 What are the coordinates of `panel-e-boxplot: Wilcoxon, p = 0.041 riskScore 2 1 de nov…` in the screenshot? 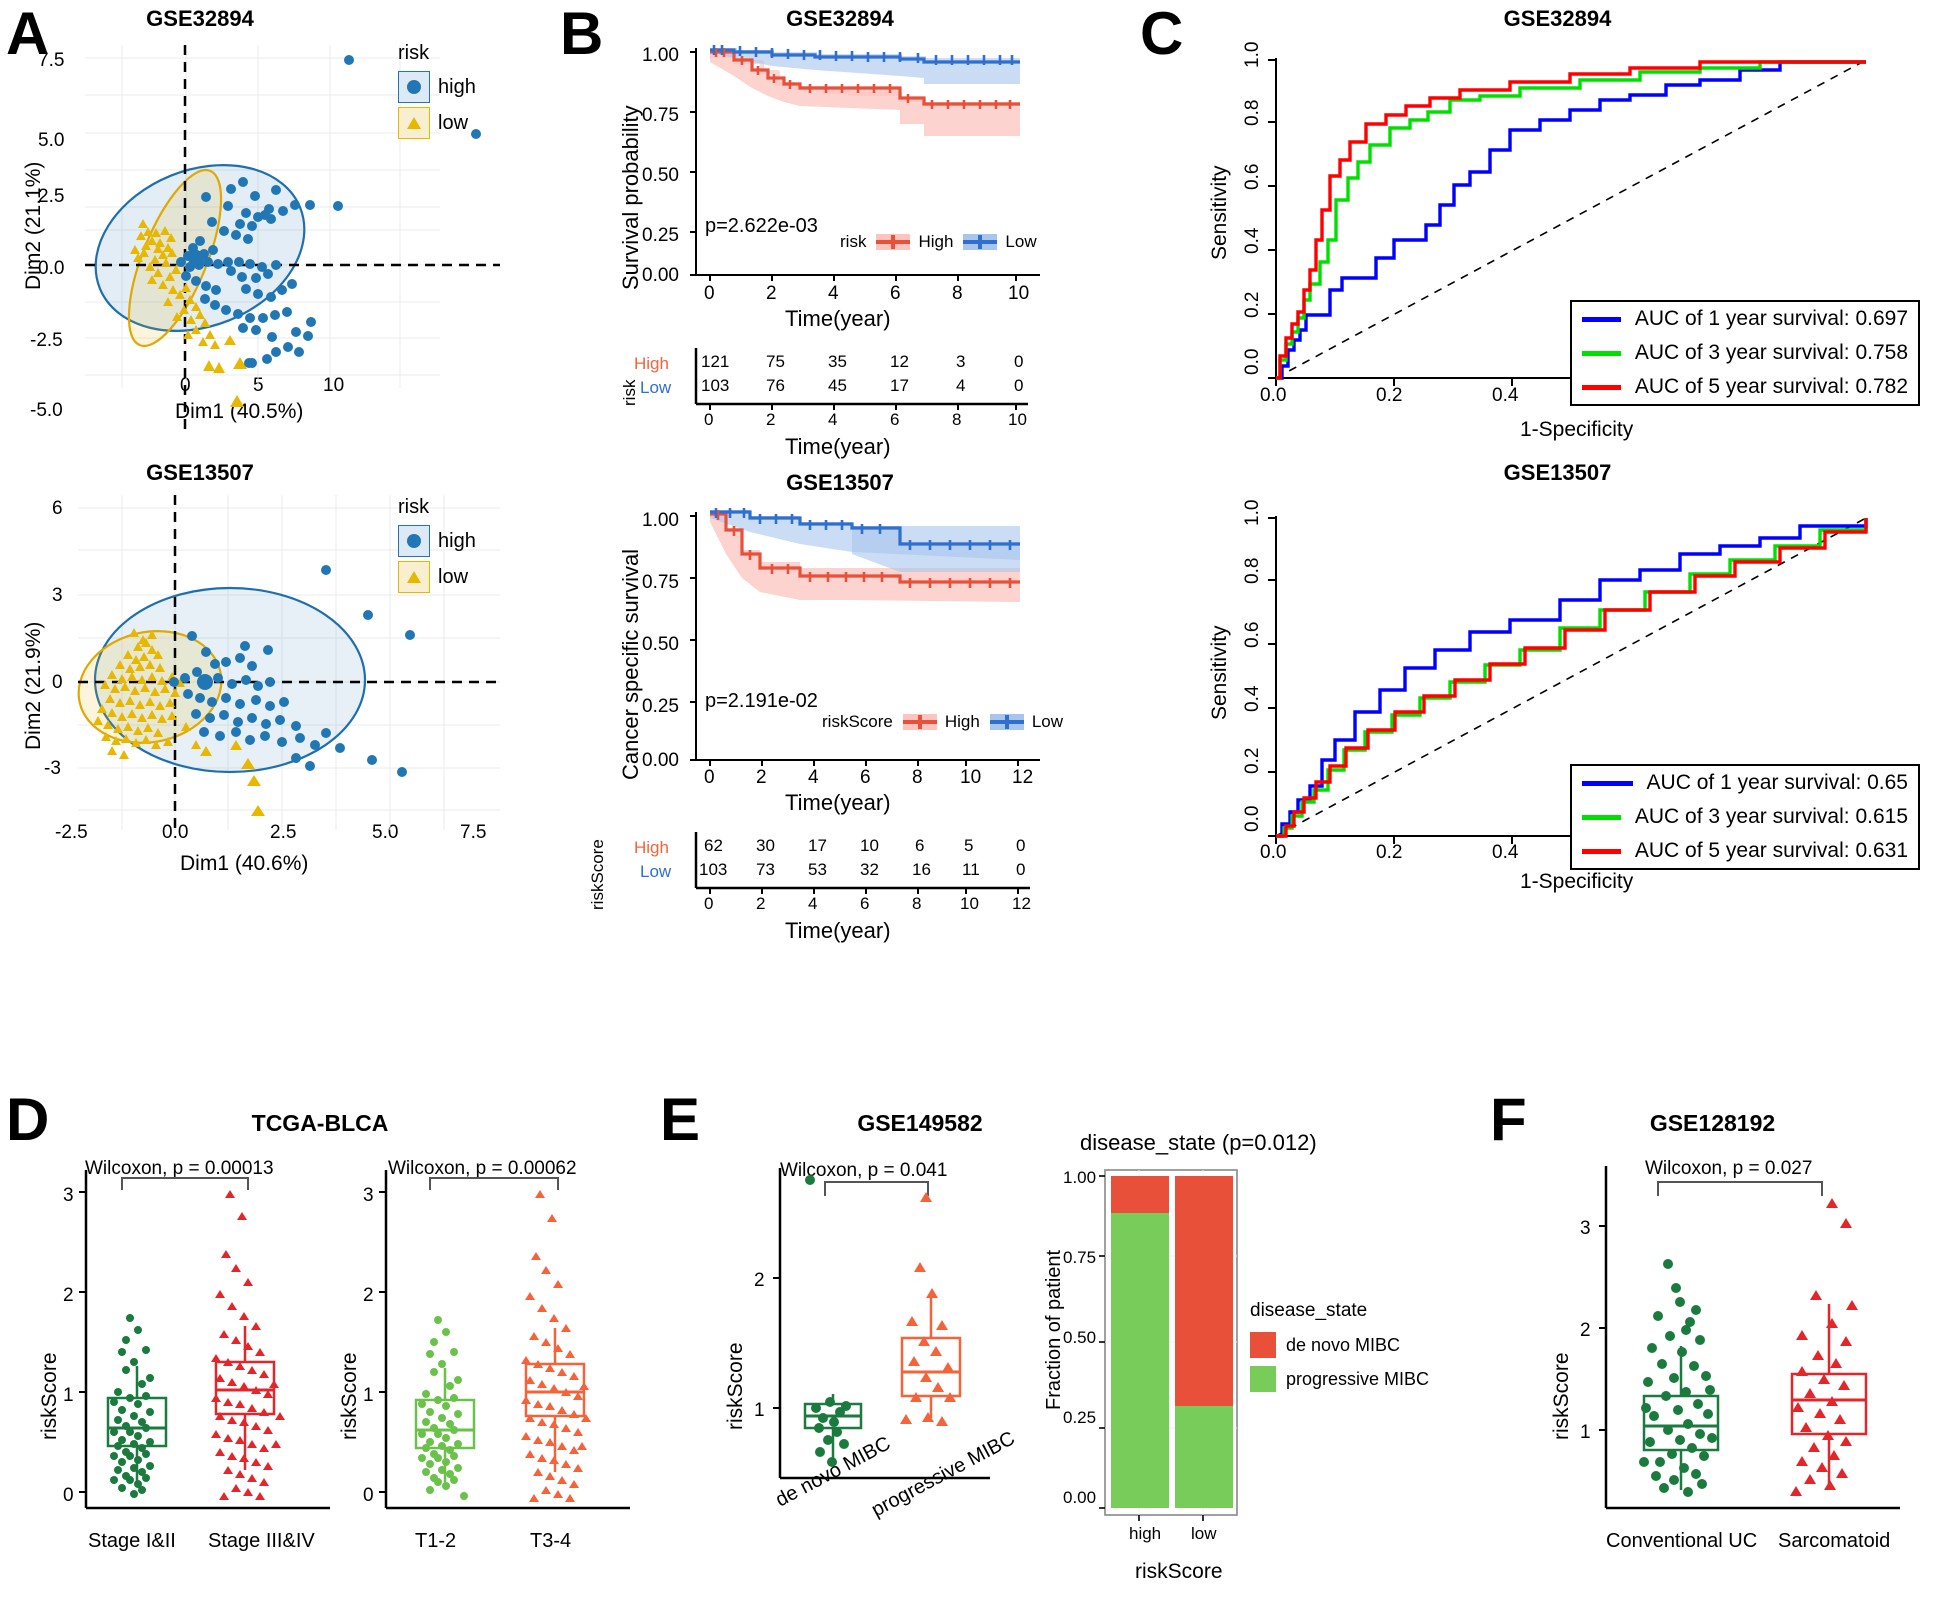 It's located at (885, 1375).